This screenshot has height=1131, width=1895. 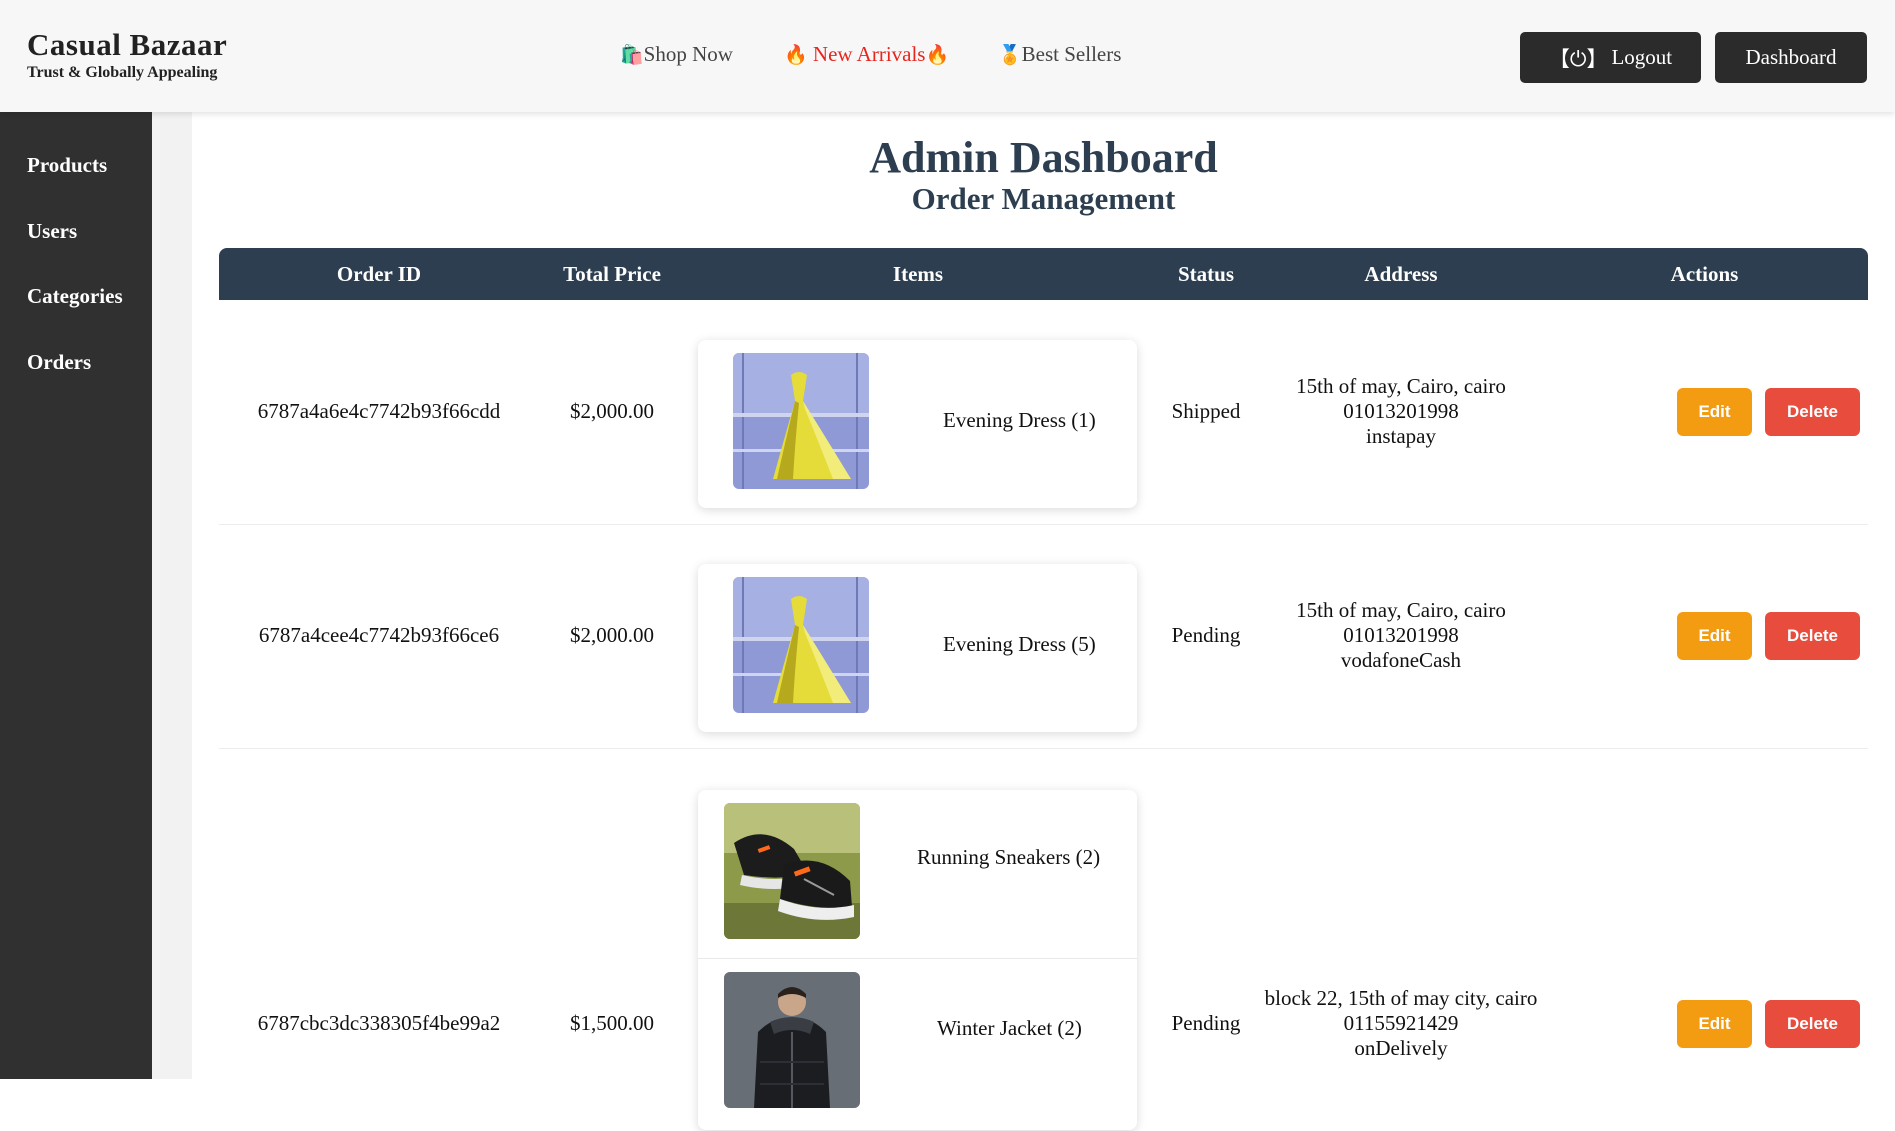 I want to click on payment-method: onDelively, so click(x=1401, y=1048).